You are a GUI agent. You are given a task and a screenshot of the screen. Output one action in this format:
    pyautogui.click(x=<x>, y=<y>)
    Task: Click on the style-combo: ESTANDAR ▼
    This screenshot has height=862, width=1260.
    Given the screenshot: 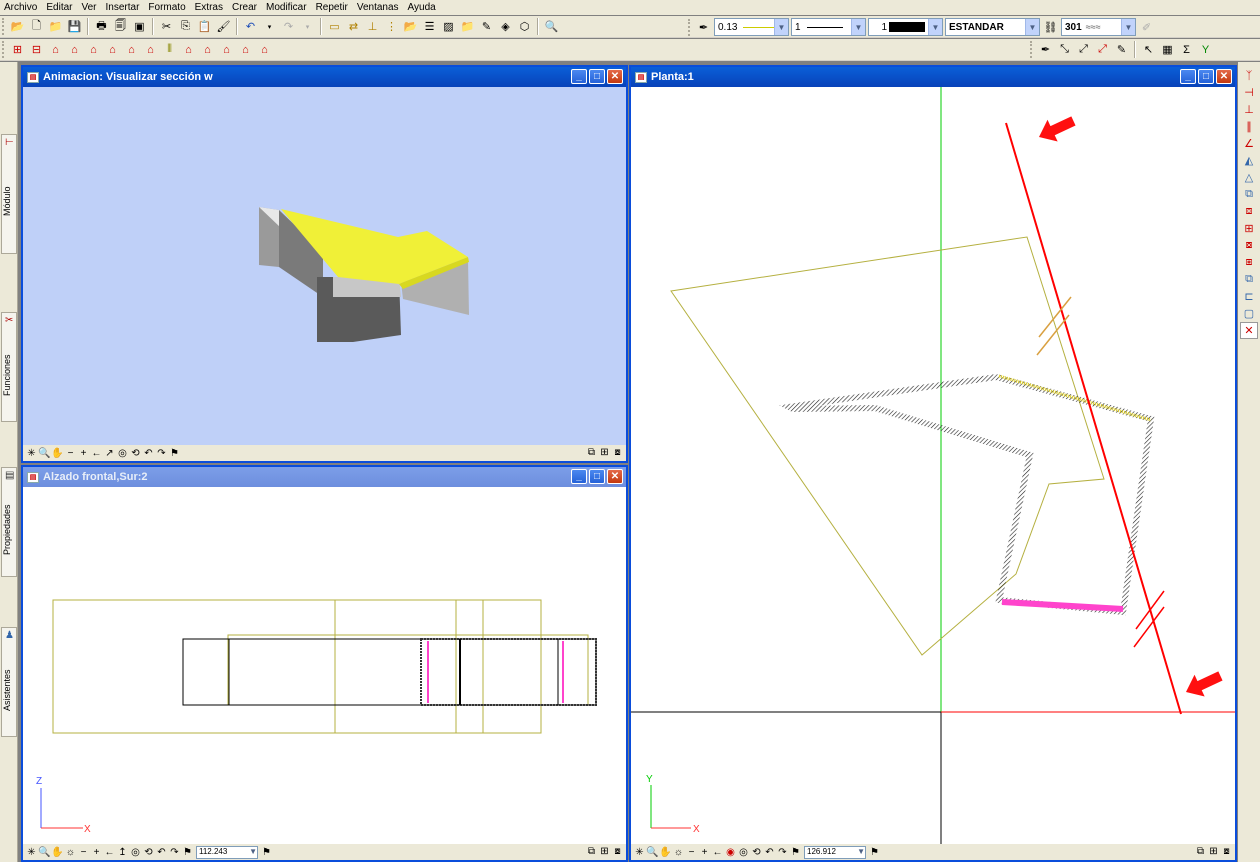 What is the action you would take?
    pyautogui.click(x=992, y=27)
    